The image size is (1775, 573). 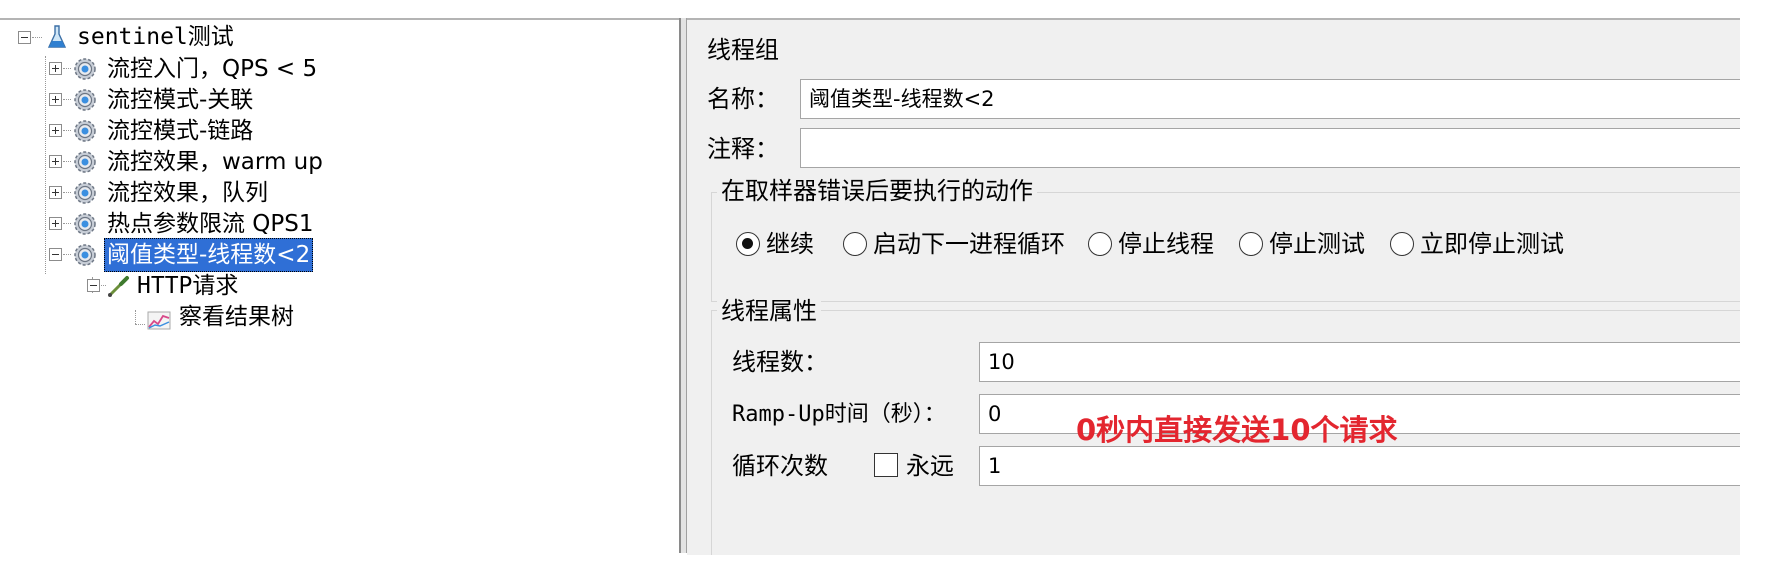 I want to click on tree-node-thread-group: 热点参数限流 QPS1, so click(x=200, y=224).